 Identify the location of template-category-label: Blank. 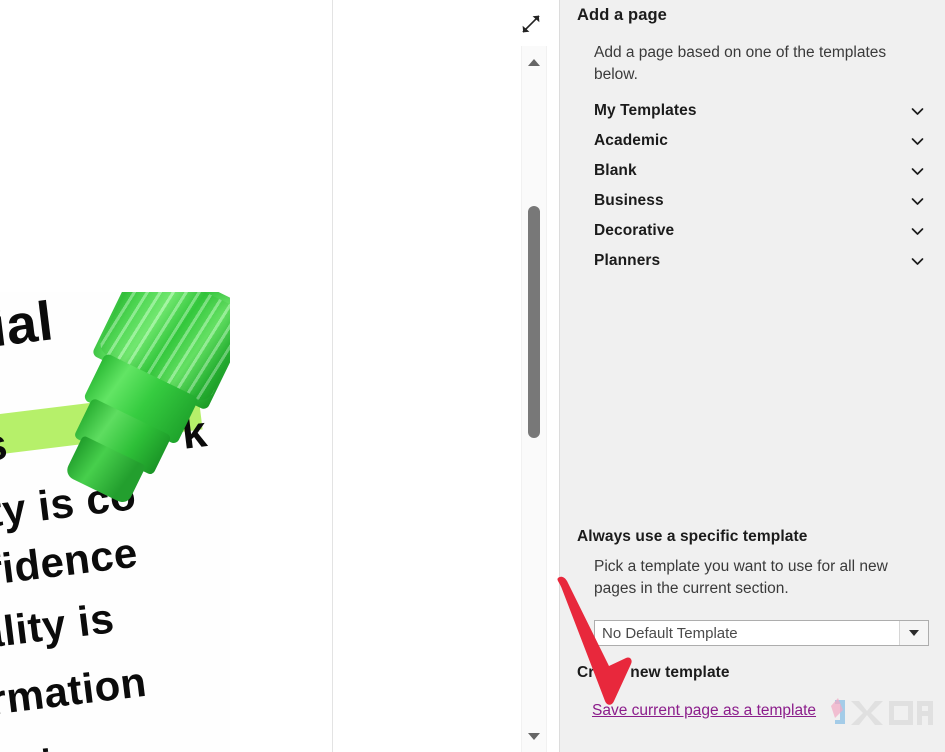
(615, 170).